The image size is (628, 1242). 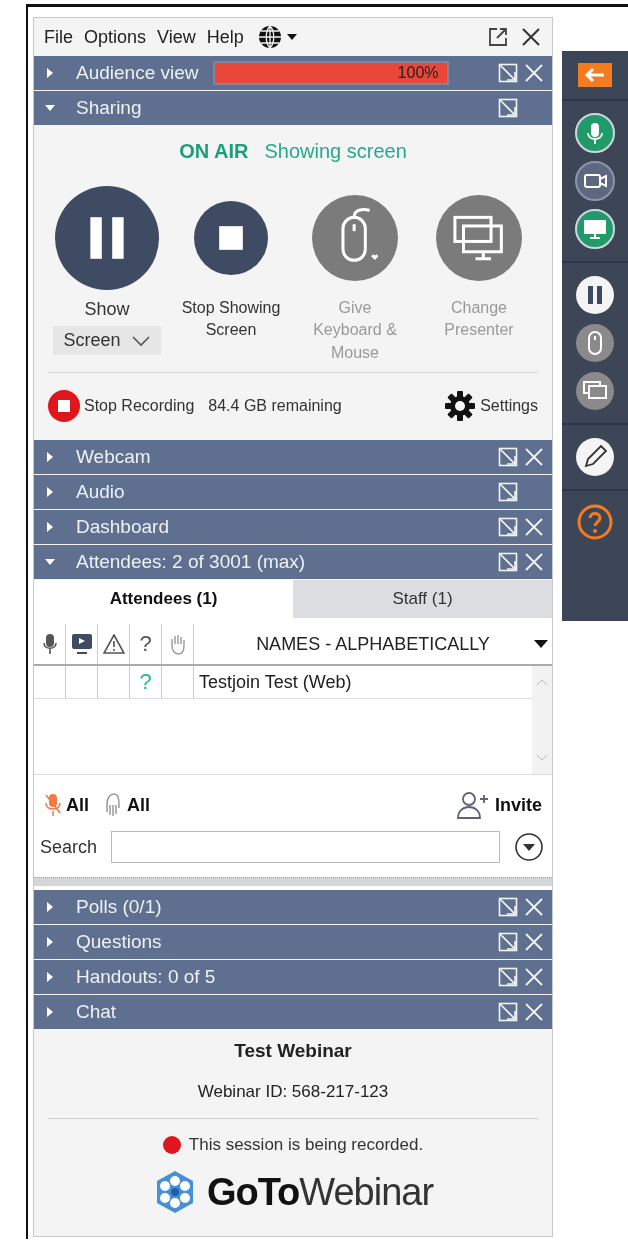 What do you see at coordinates (293, 1051) in the screenshot?
I see `webinar-title: Test Webinar` at bounding box center [293, 1051].